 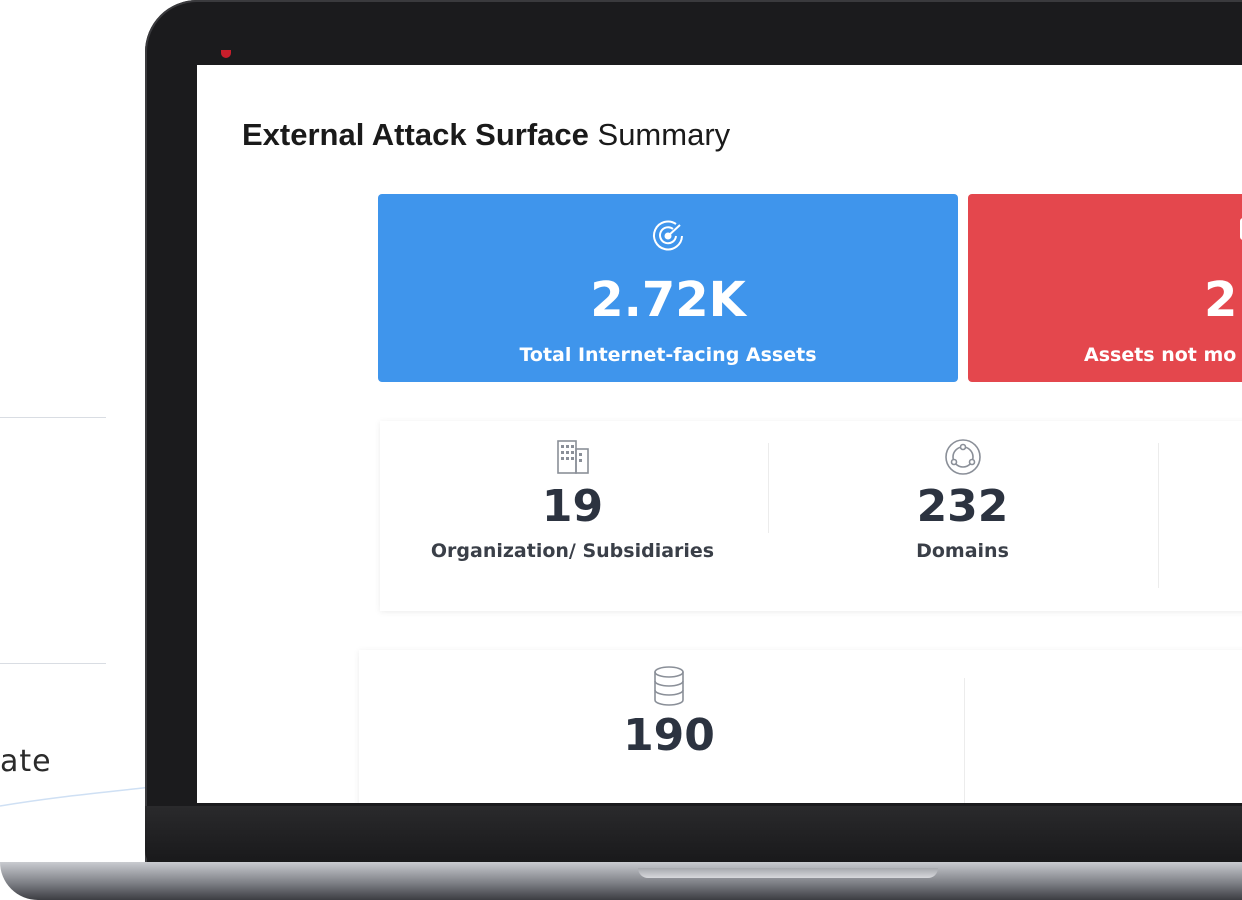 What do you see at coordinates (669, 686) in the screenshot?
I see `database-icon` at bounding box center [669, 686].